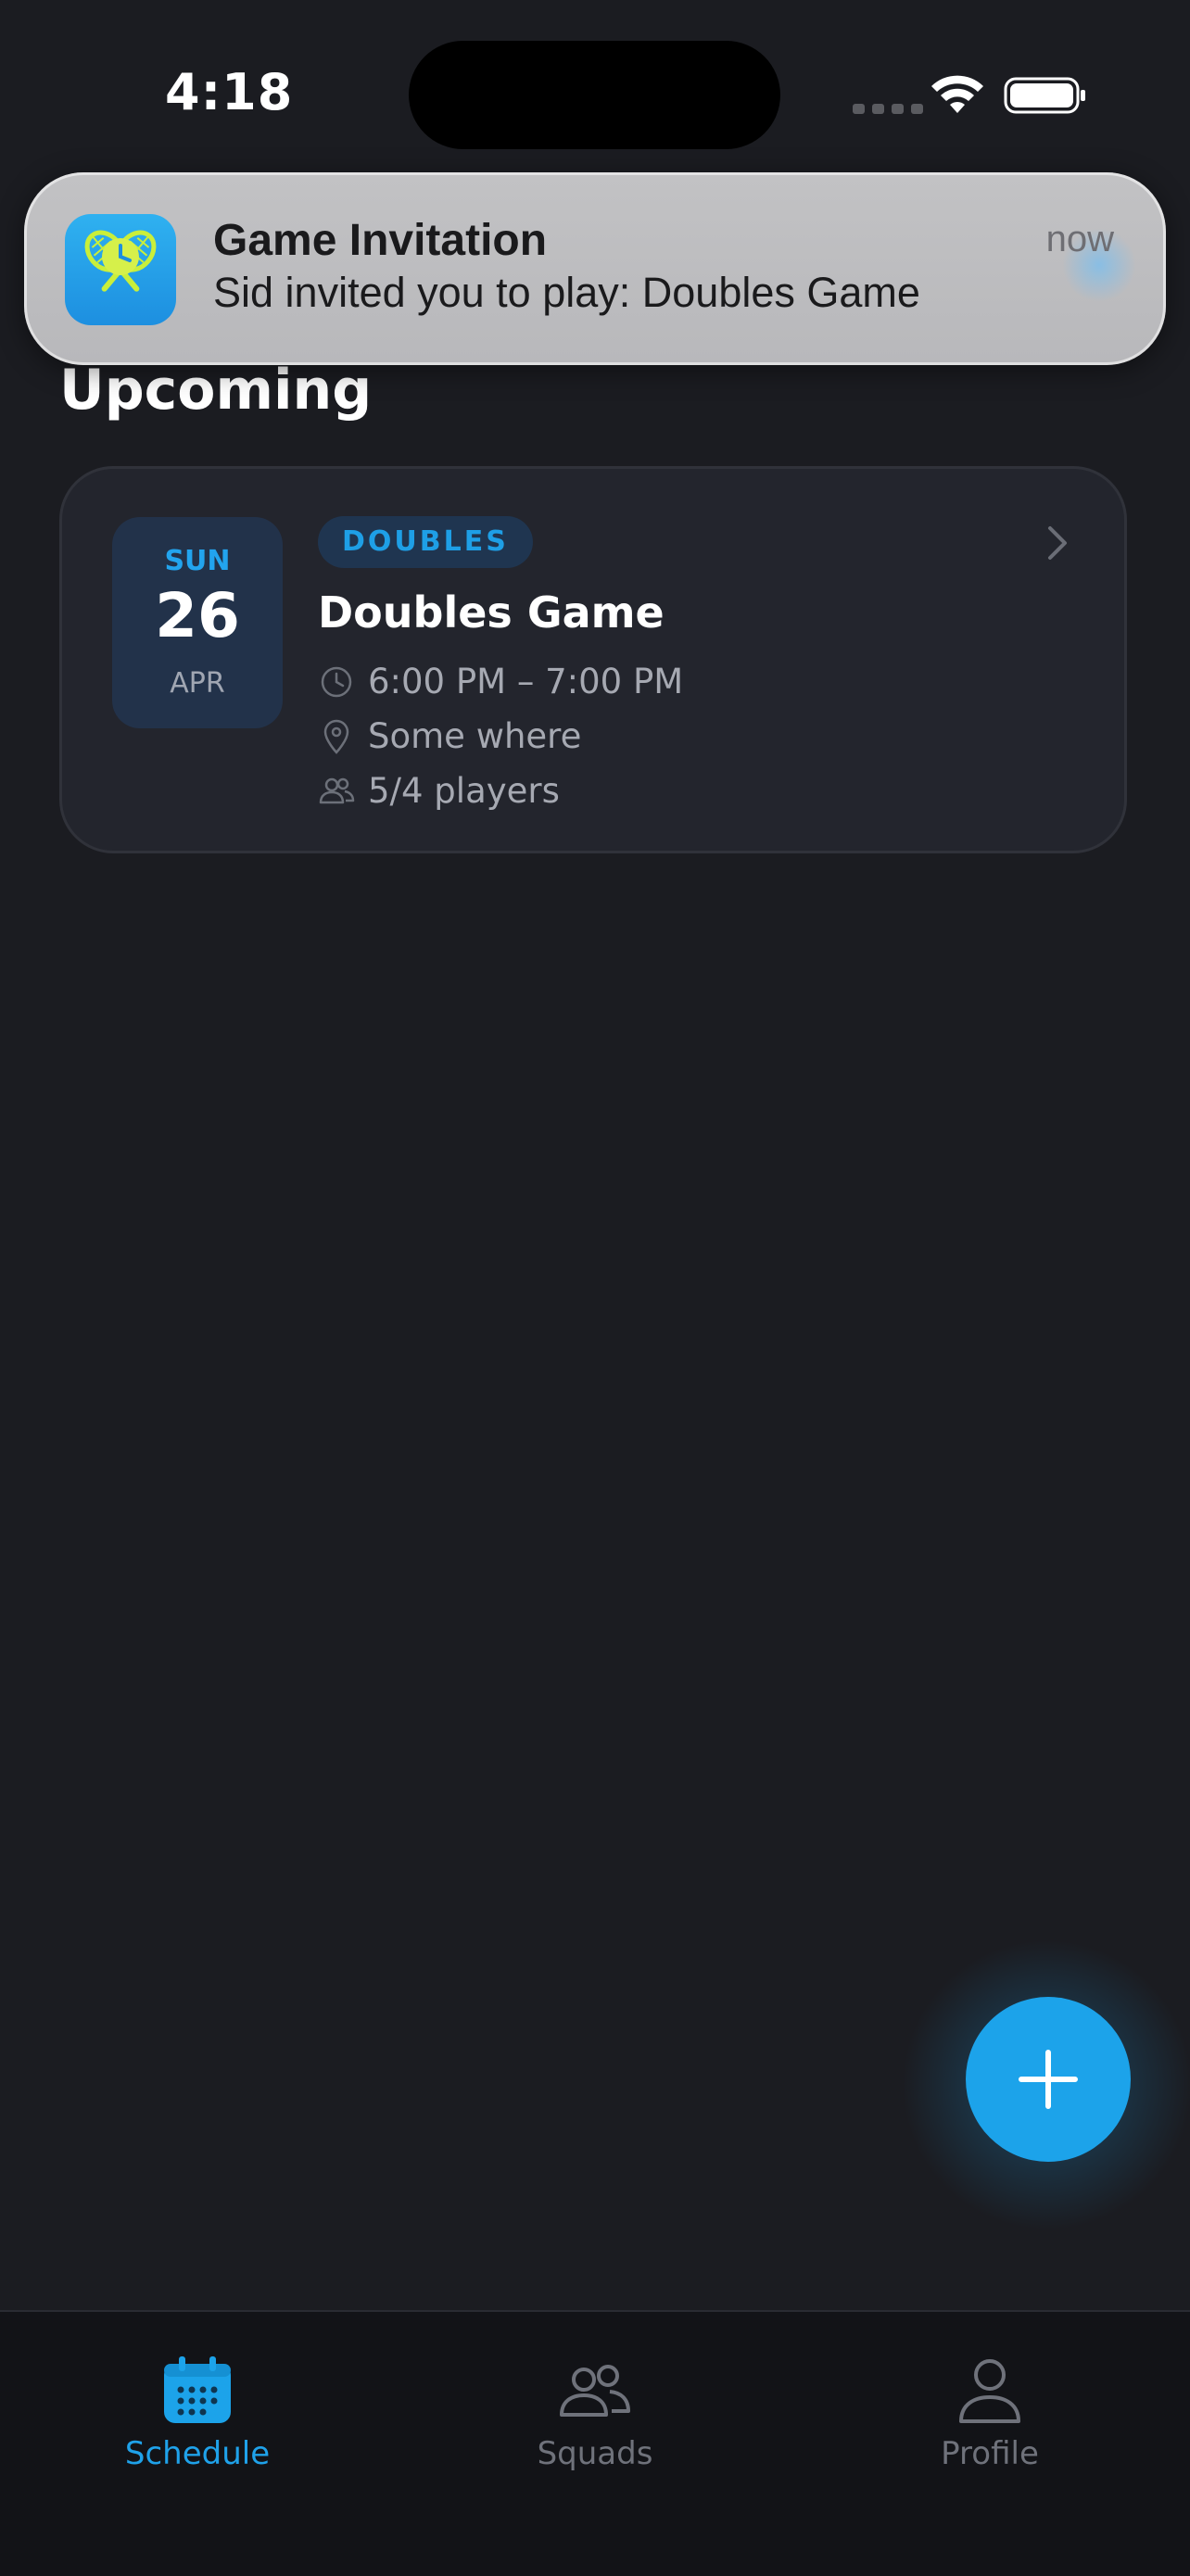  I want to click on event-time-row: 6:00 PM – 7:00 PM, so click(500, 681).